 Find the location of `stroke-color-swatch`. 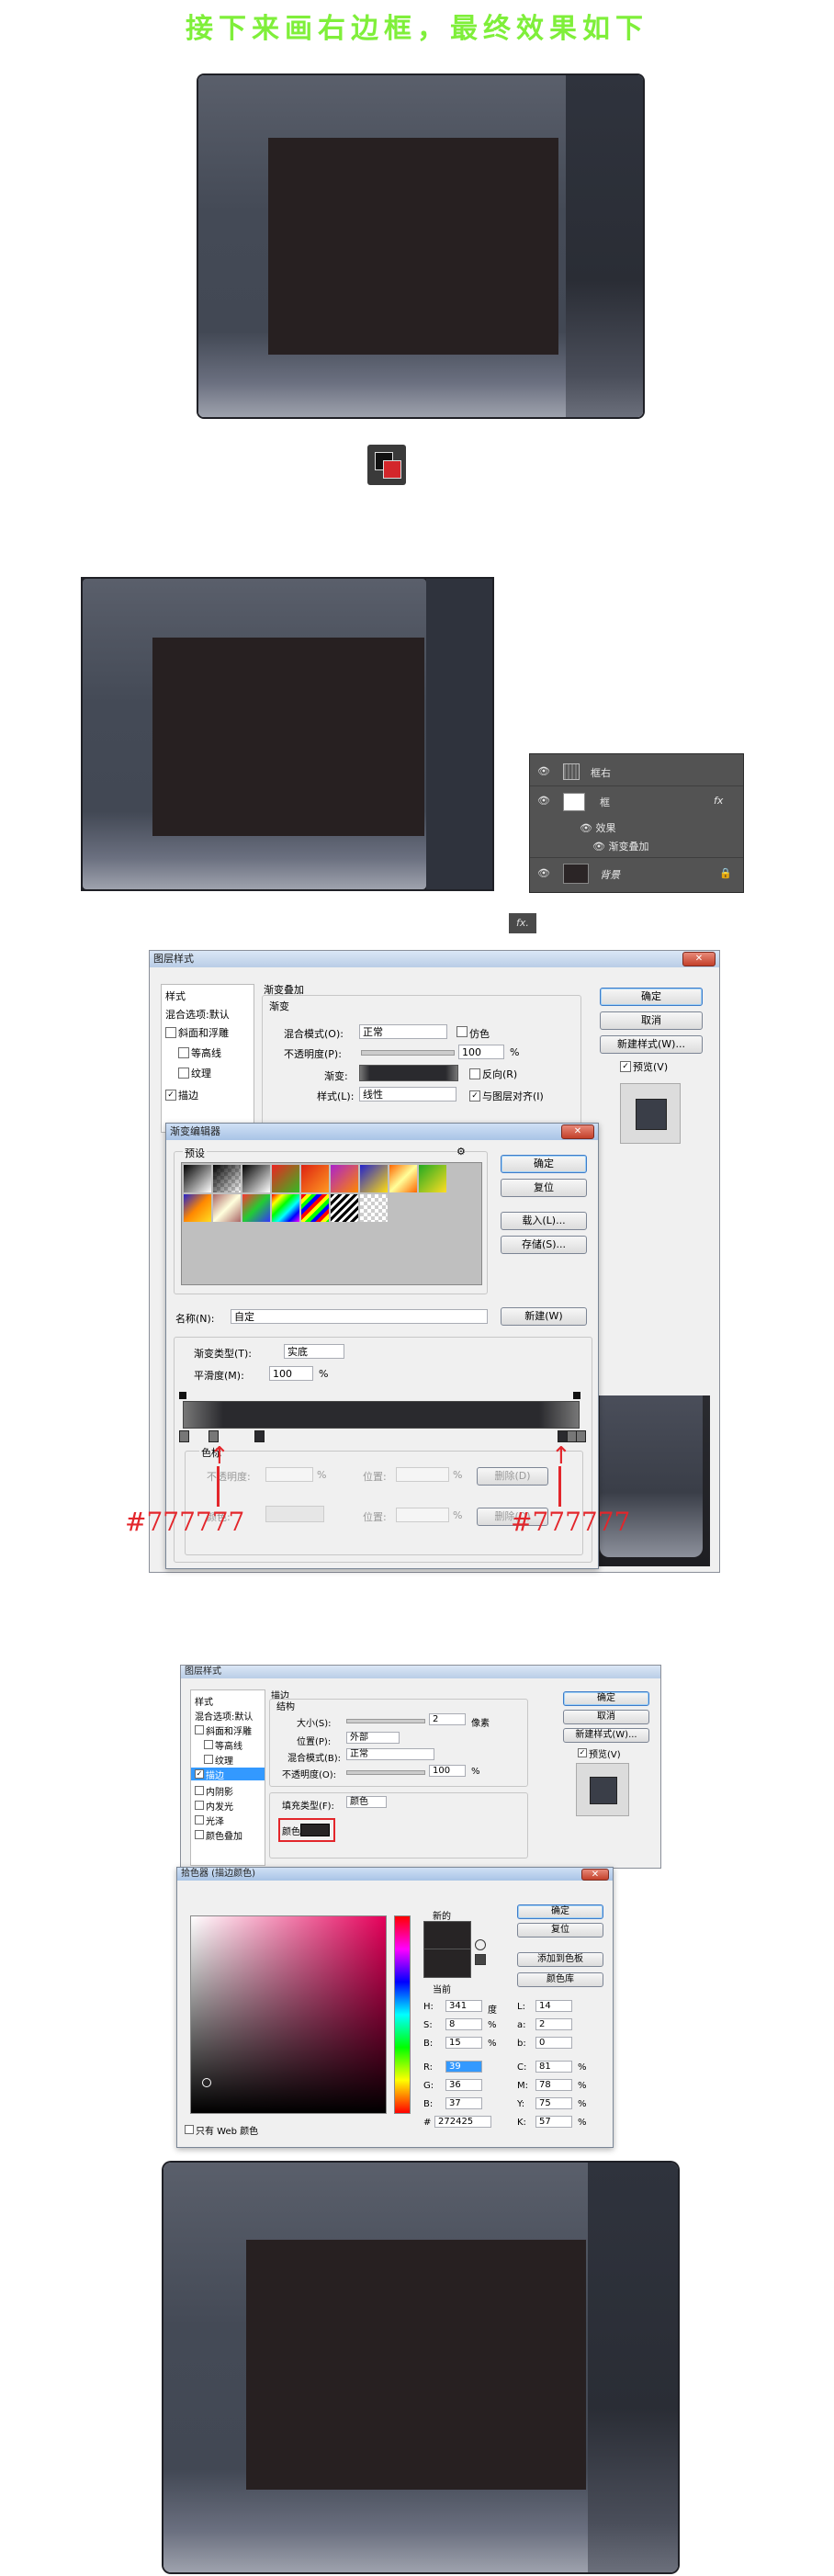

stroke-color-swatch is located at coordinates (315, 1830).